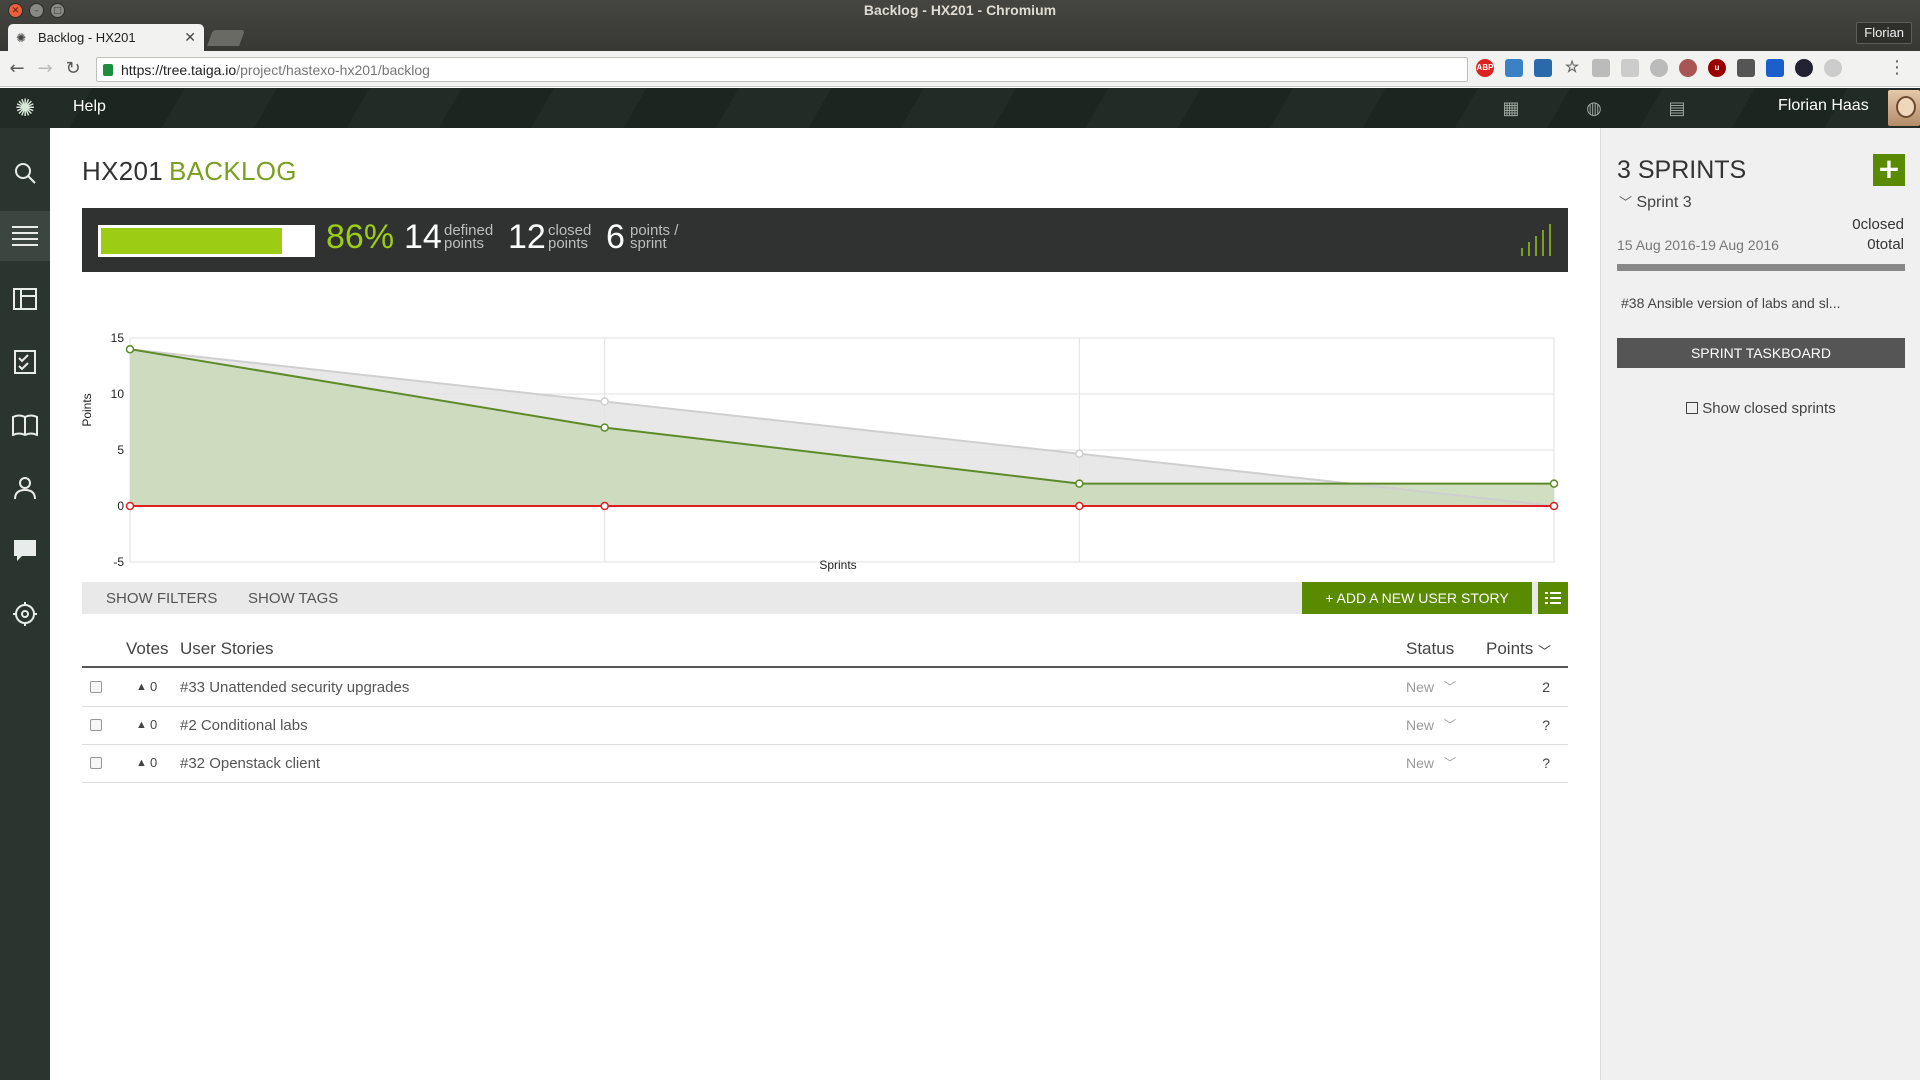  Describe the element at coordinates (1536, 239) in the screenshot. I see `burndown-toggle-icon` at that location.